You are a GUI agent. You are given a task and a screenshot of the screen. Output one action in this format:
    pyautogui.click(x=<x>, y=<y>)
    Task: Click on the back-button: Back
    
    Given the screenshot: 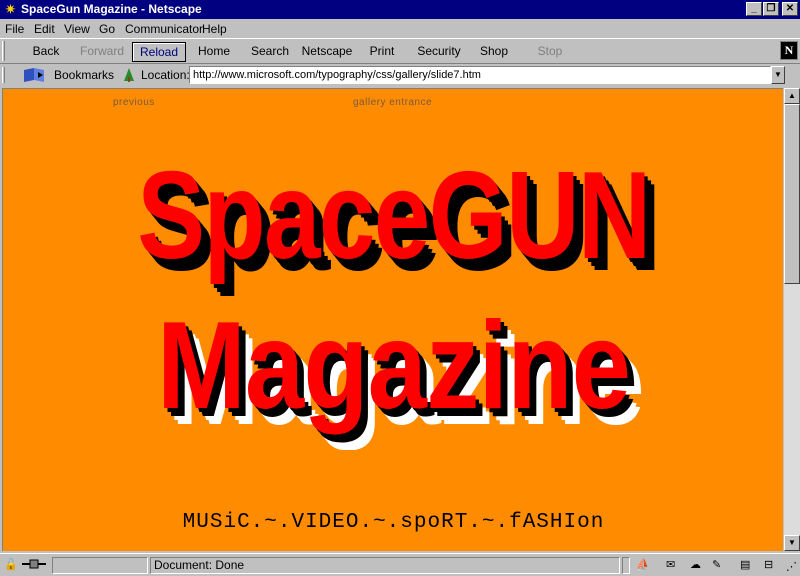 What is the action you would take?
    pyautogui.click(x=46, y=51)
    